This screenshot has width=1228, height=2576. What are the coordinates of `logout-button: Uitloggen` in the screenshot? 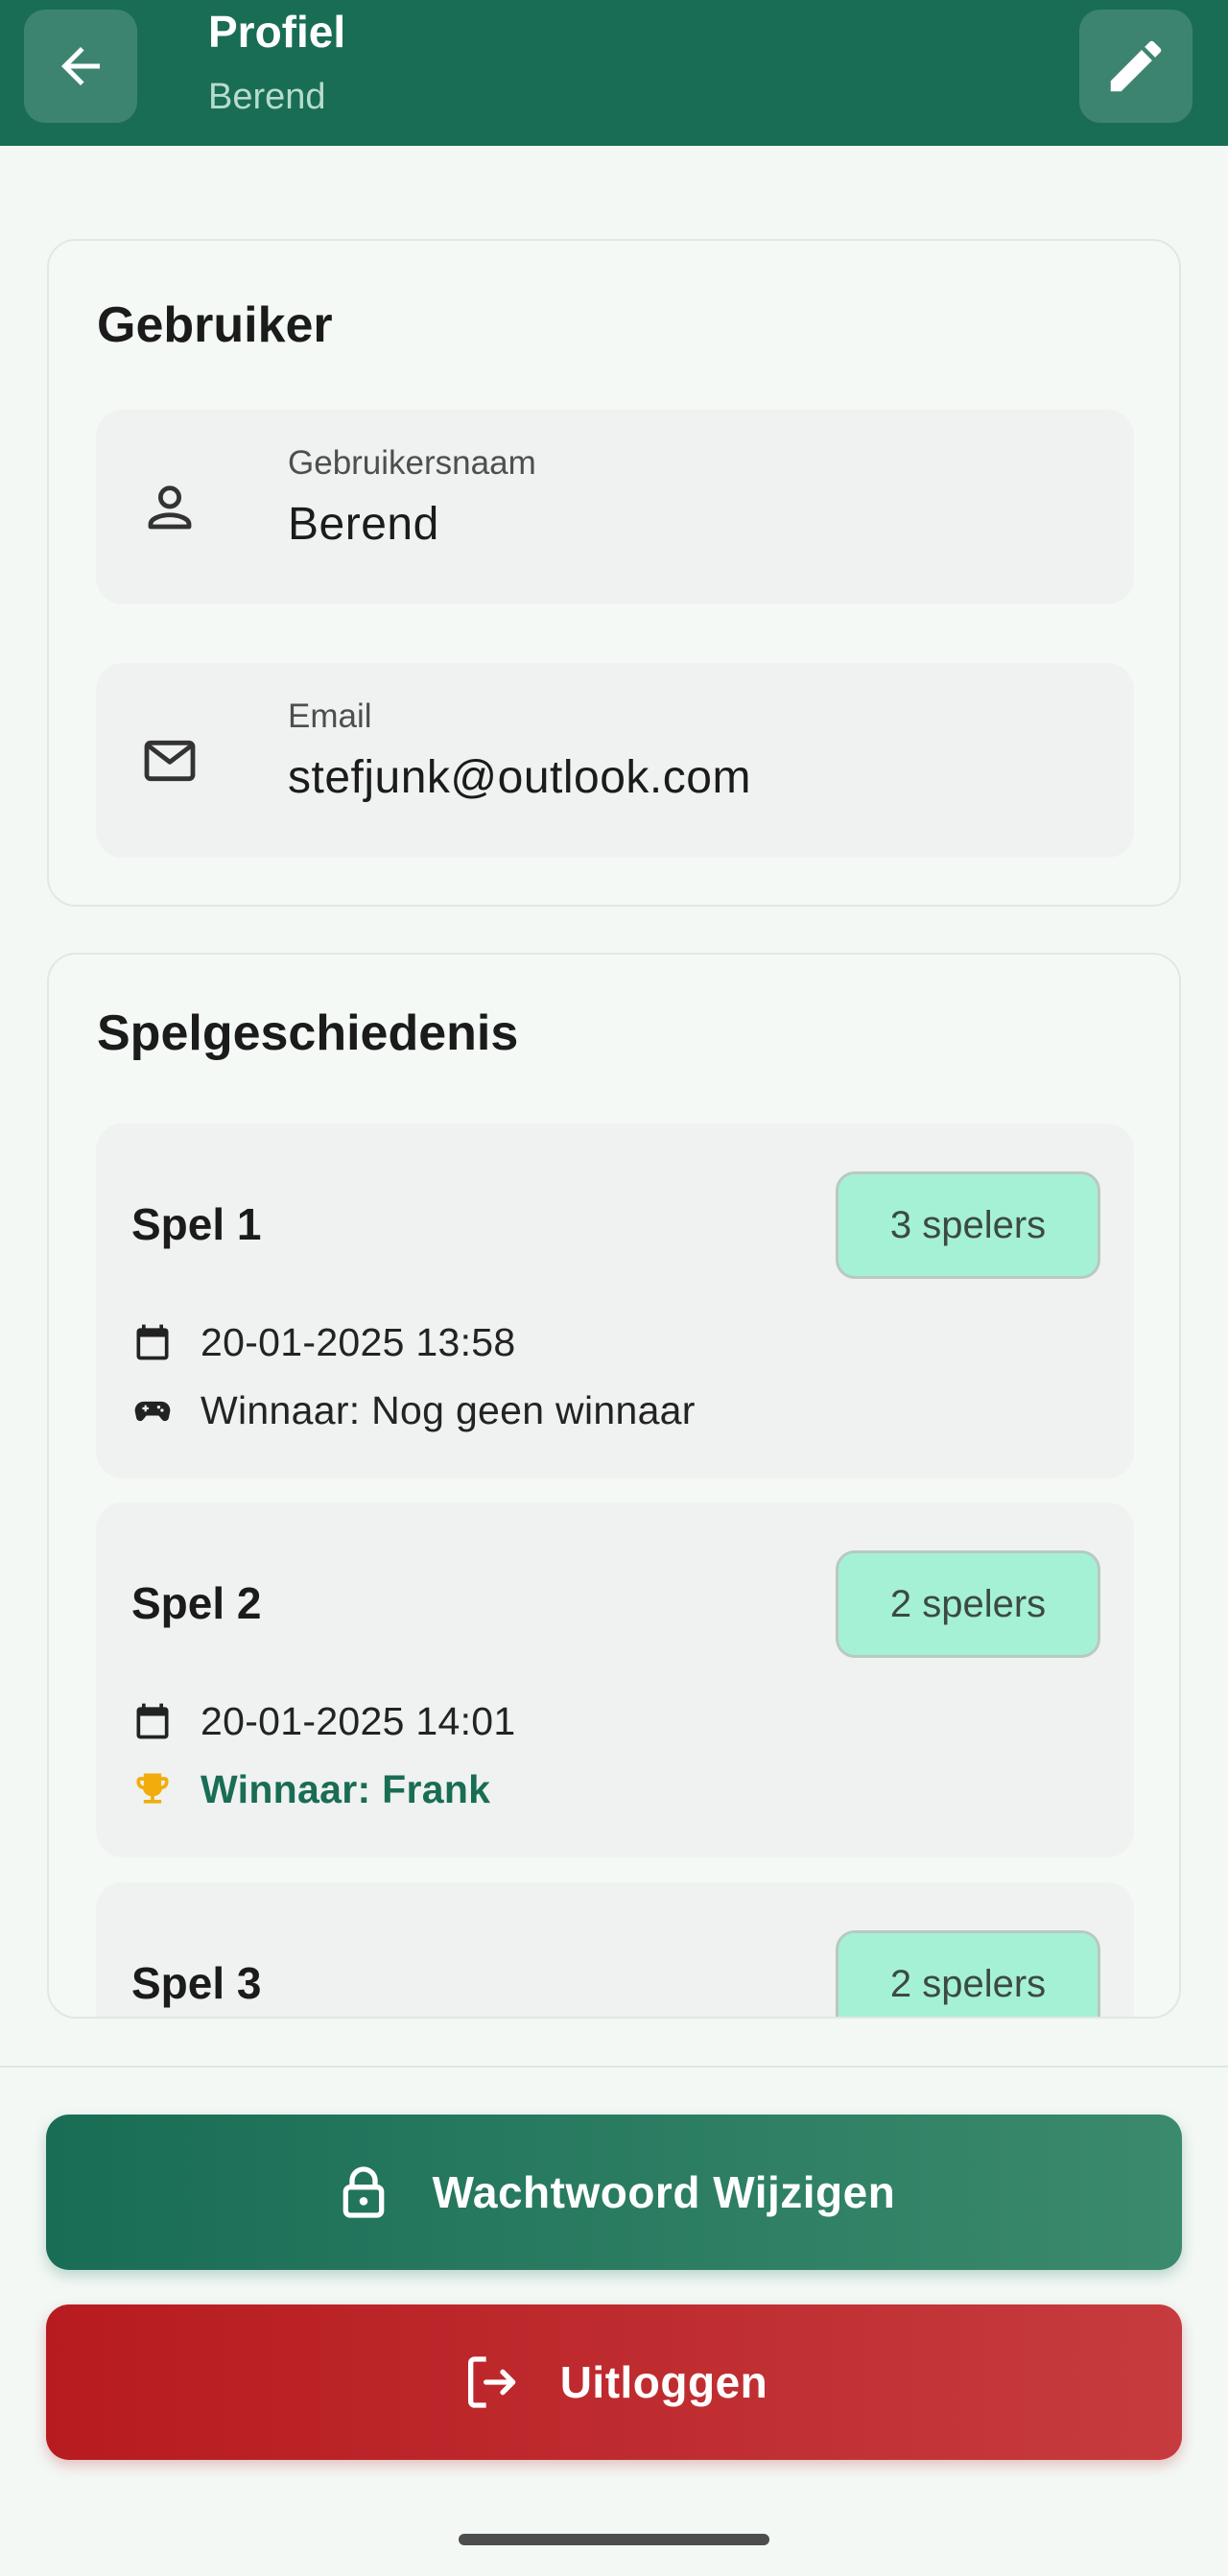 It's located at (614, 2382).